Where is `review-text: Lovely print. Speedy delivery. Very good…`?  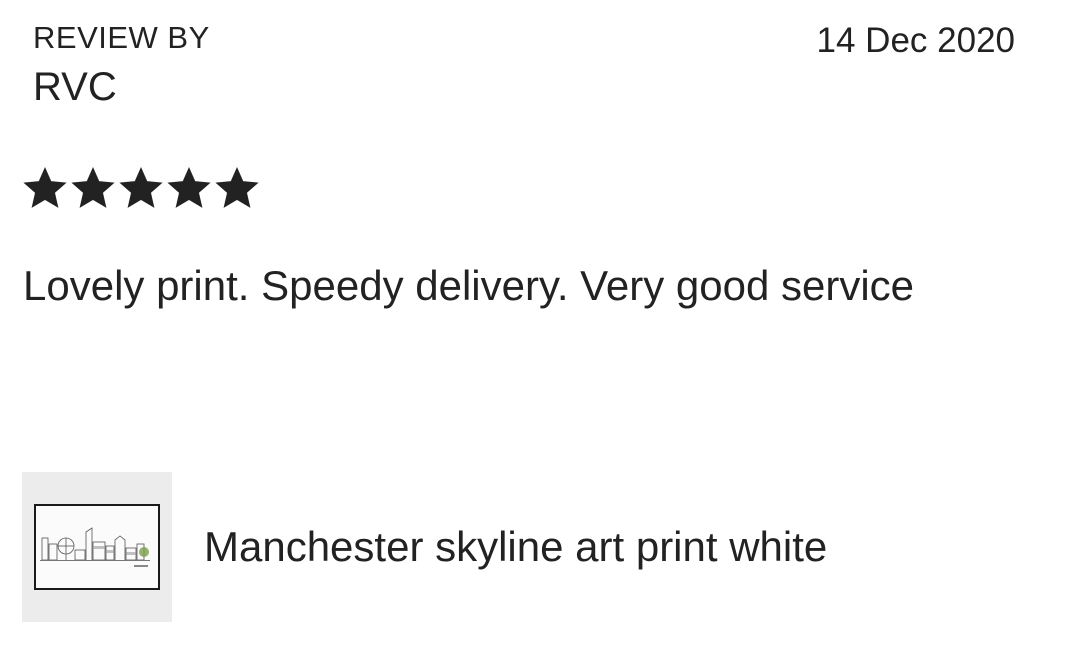
review-text: Lovely print. Speedy delivery. Very good… is located at coordinates (469, 285).